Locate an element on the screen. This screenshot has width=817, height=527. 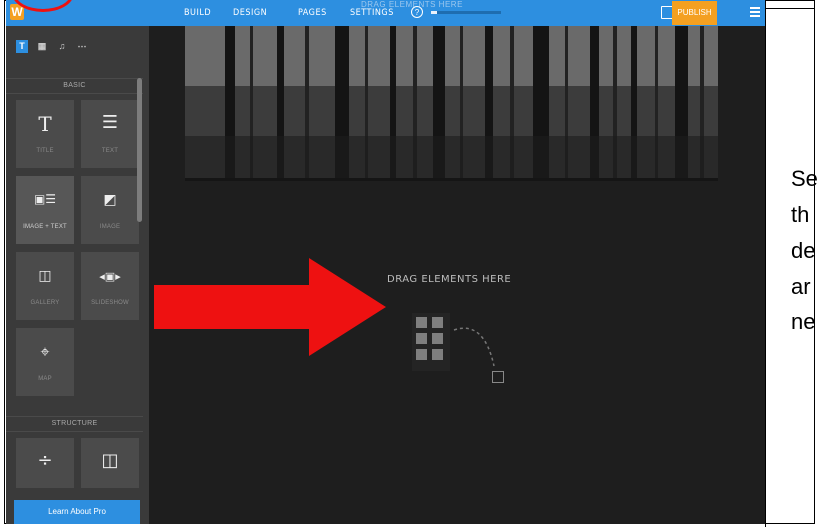
nav-build: BUILD is located at coordinates (197, 13).